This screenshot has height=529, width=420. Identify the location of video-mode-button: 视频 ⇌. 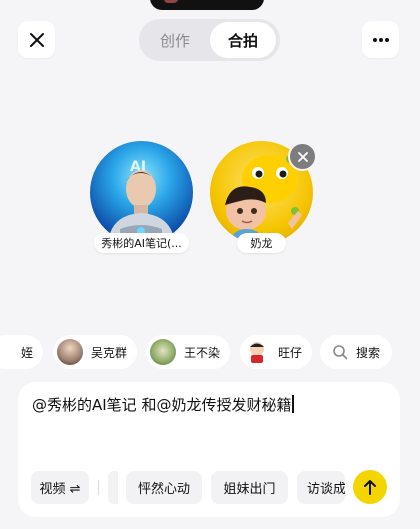
(60, 487).